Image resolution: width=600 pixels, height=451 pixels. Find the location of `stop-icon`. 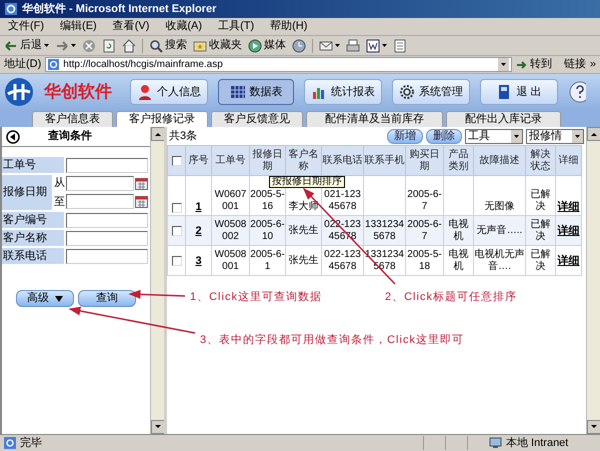

stop-icon is located at coordinates (89, 45).